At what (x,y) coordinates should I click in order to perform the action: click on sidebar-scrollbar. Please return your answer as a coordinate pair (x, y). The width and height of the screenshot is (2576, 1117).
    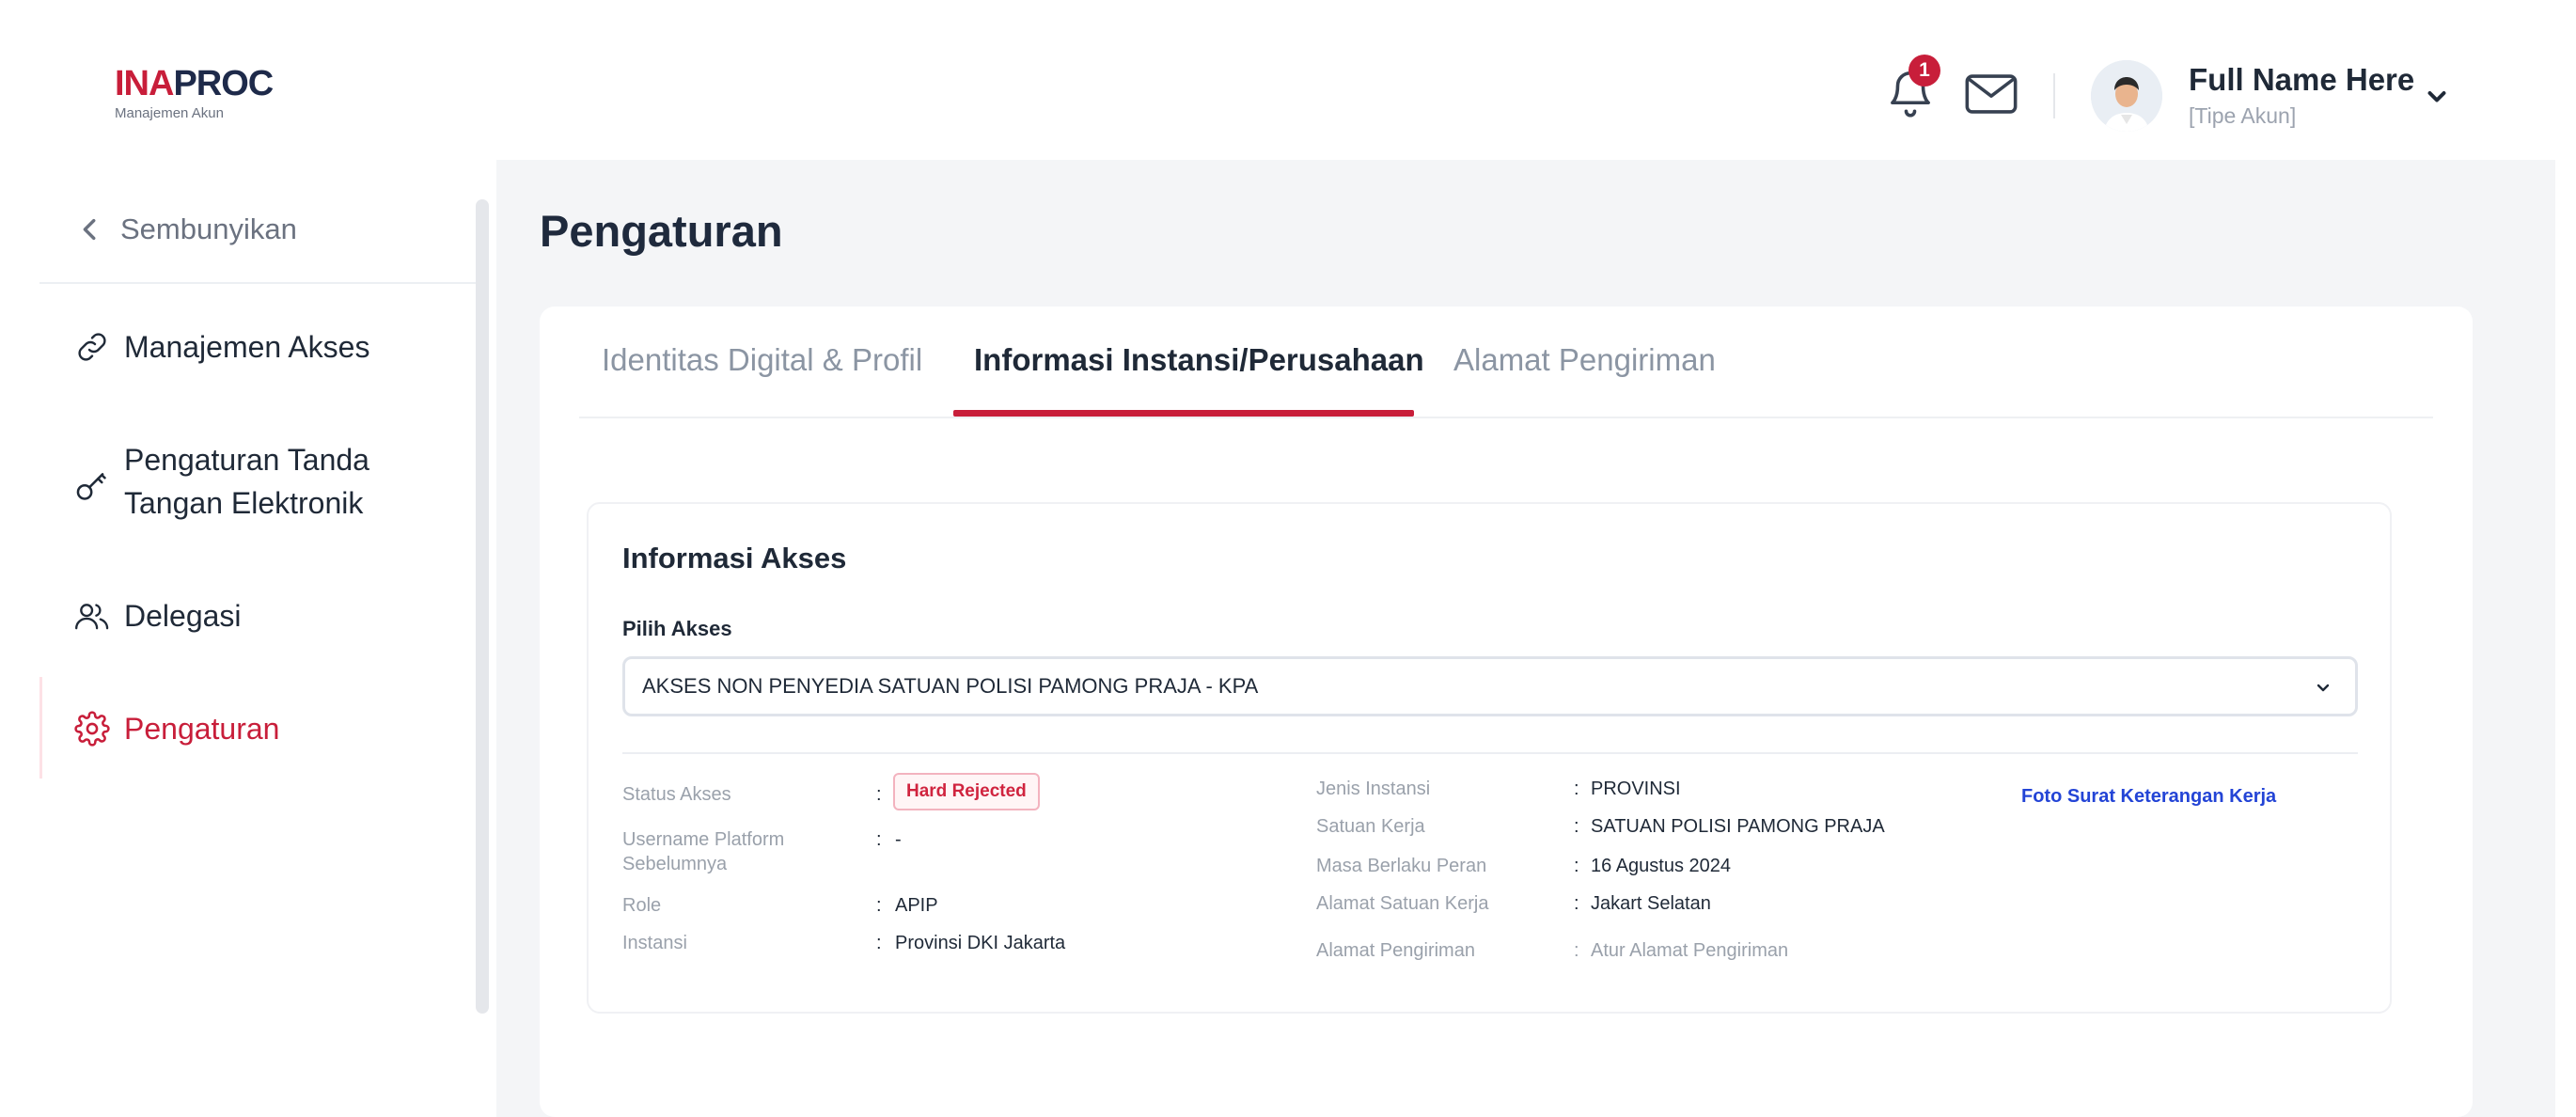
    Looking at the image, I should click on (483, 607).